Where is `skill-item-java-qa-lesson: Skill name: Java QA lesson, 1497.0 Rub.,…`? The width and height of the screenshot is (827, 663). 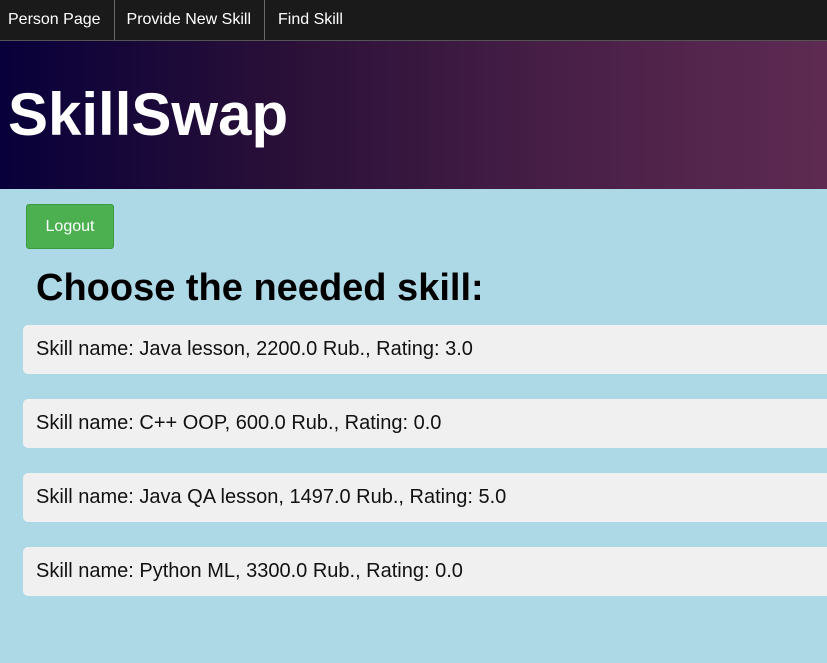
skill-item-java-qa-lesson: Skill name: Java QA lesson, 1497.0 Rub.,… is located at coordinates (425, 497).